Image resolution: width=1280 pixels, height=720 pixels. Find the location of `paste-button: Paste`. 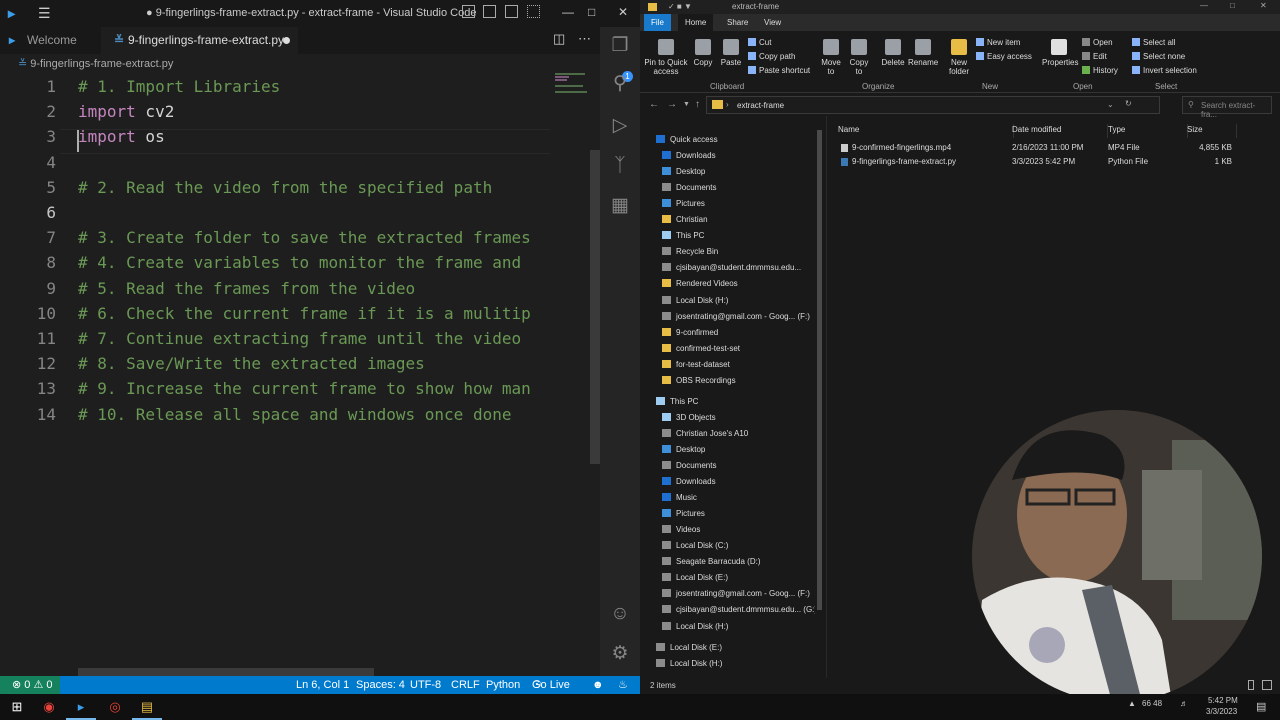

paste-button: Paste is located at coordinates (731, 53).